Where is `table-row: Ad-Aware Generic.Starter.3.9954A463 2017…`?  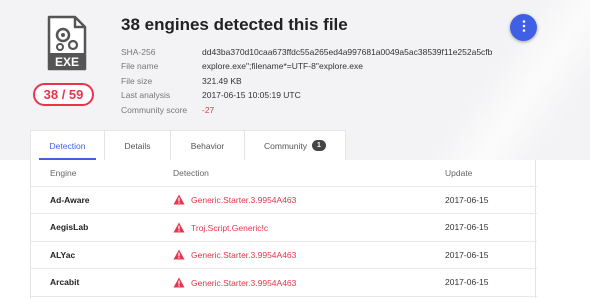 table-row: Ad-Aware Generic.Starter.3.9954A463 2017… is located at coordinates (284, 200).